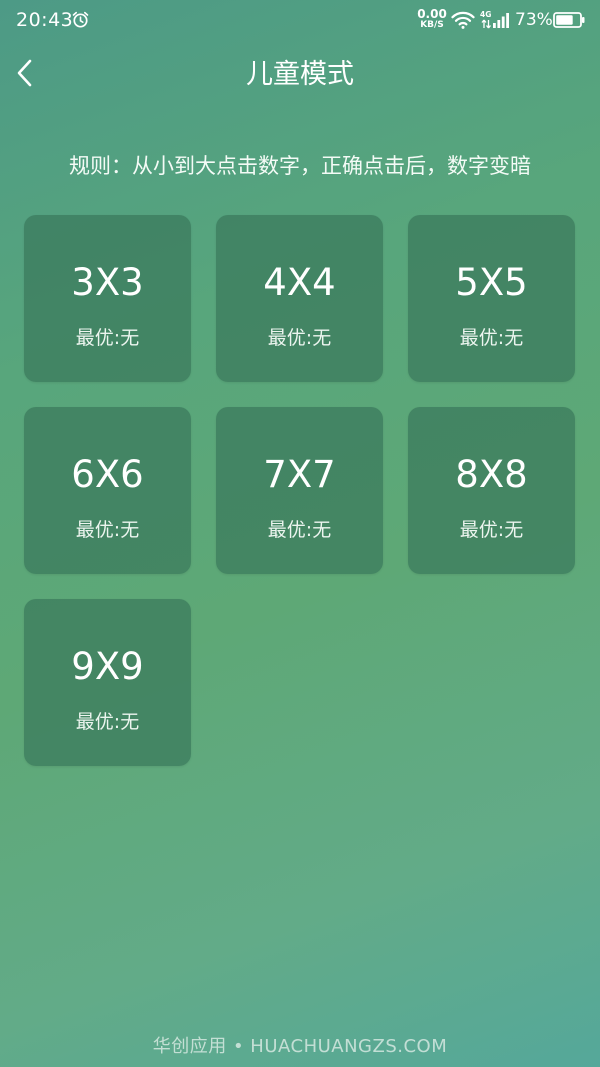  What do you see at coordinates (495, 20) in the screenshot?
I see `signal-icon: 4G` at bounding box center [495, 20].